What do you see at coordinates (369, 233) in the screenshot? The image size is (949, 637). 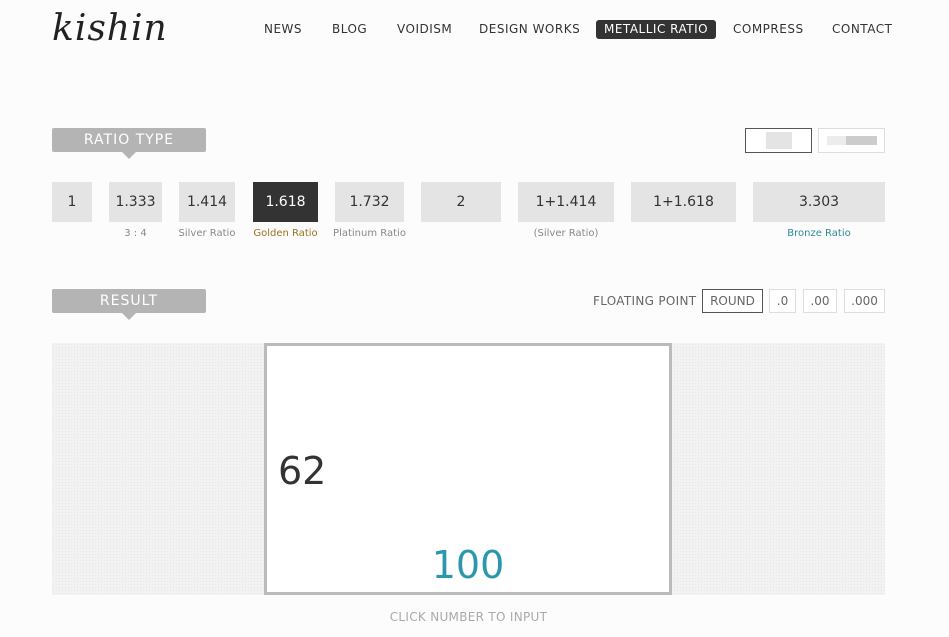 I see `ratio-label: Platinum Ratio` at bounding box center [369, 233].